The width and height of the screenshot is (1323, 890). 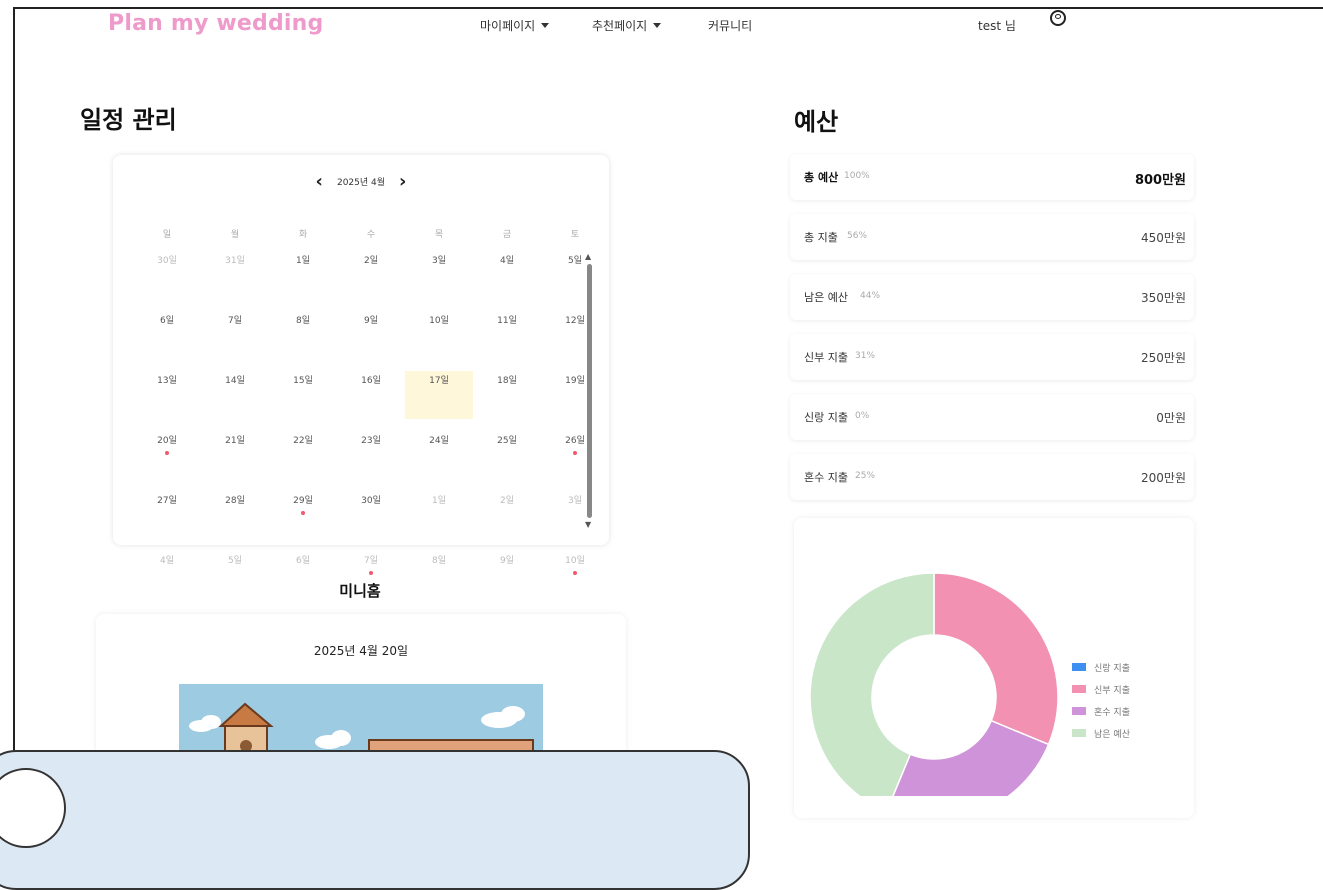 What do you see at coordinates (235, 275) in the screenshot?
I see `calendar-day: 31일` at bounding box center [235, 275].